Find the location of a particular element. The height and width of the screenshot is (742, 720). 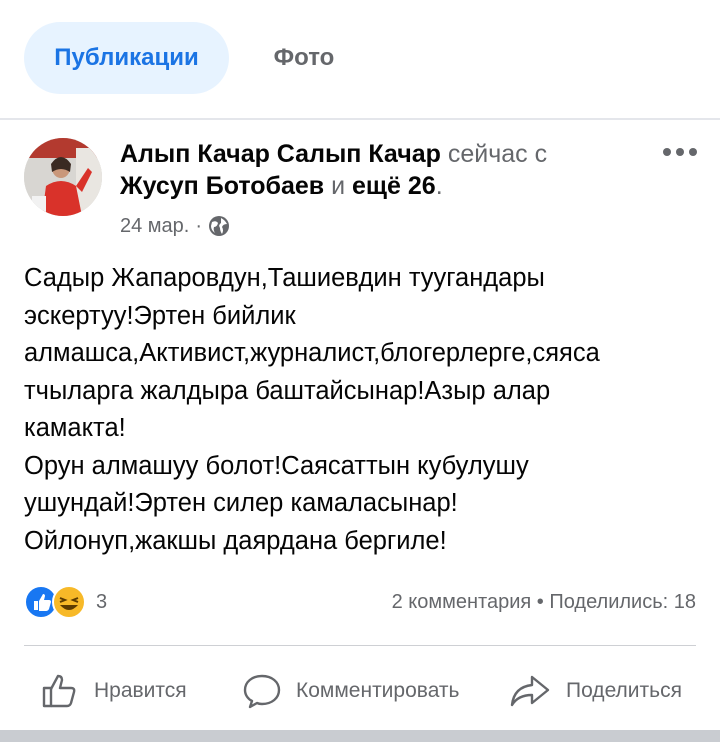

share-icon is located at coordinates (530, 691).